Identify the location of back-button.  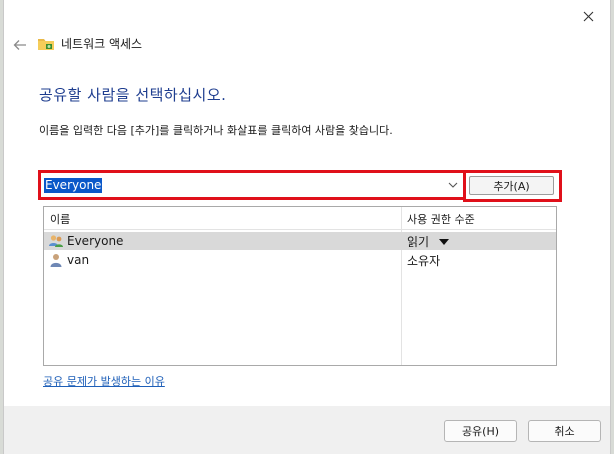
(20, 45).